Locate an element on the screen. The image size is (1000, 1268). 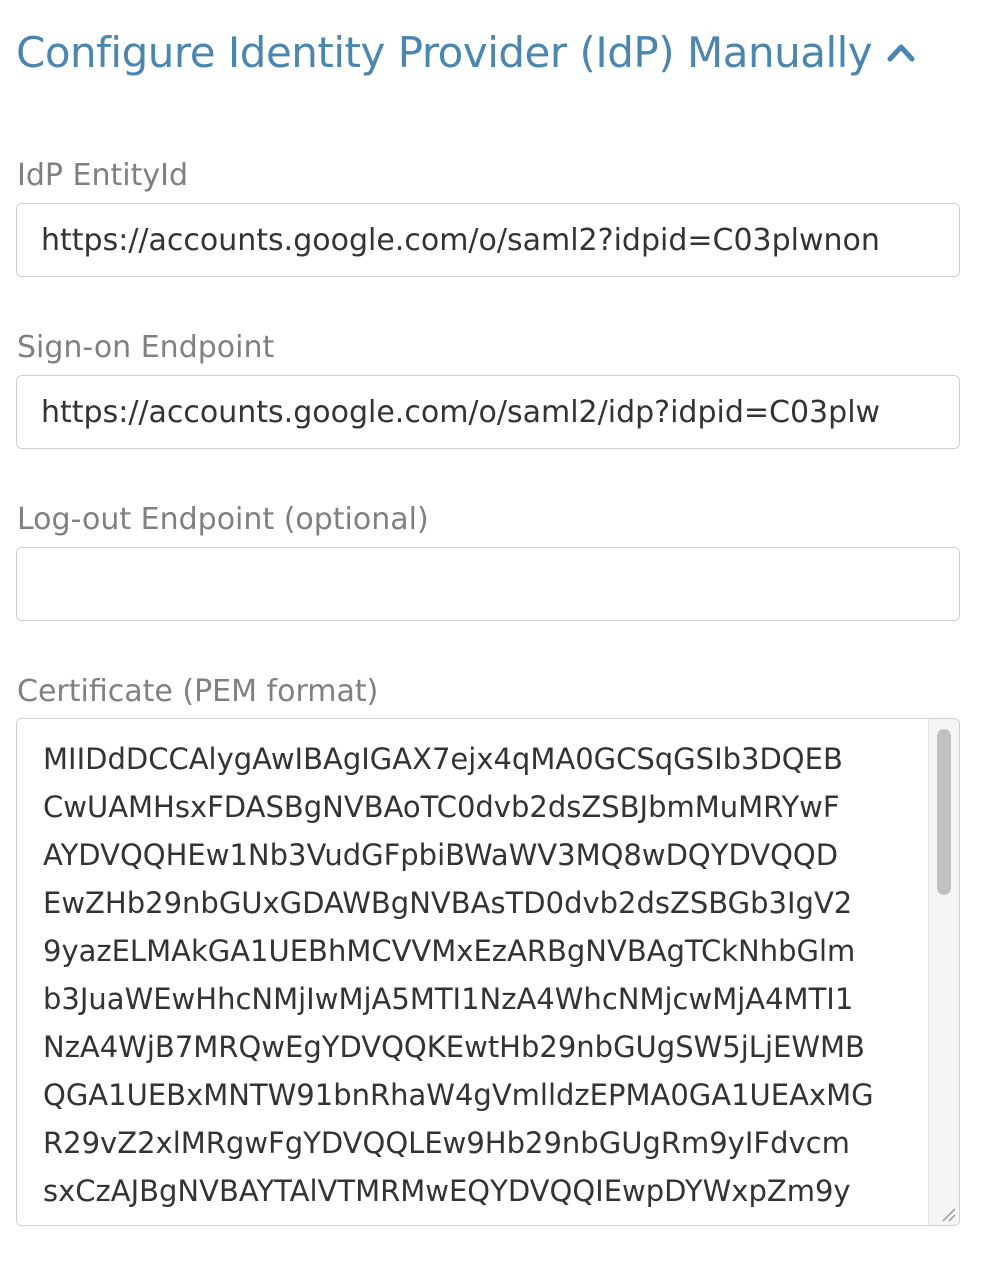
idp-entityid-label: IdP EntityId is located at coordinates (102, 175).